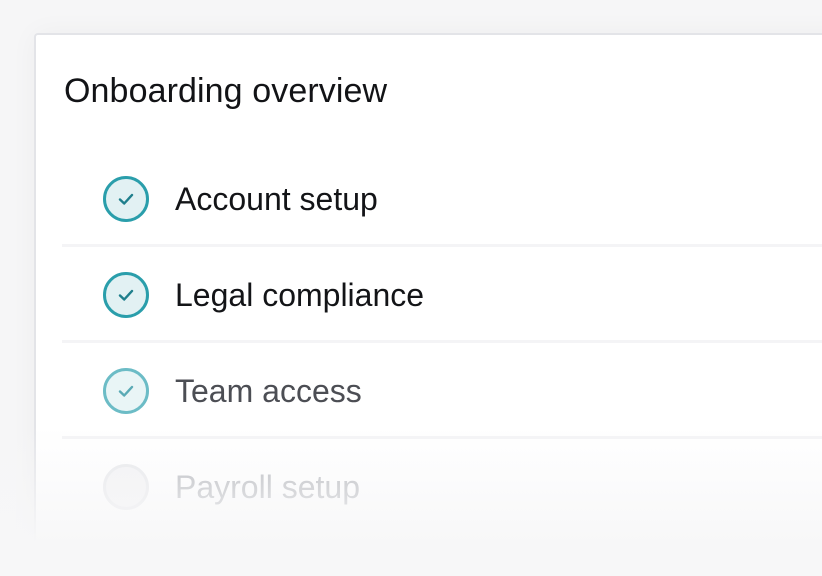 The width and height of the screenshot is (822, 576). What do you see at coordinates (226, 91) in the screenshot?
I see `card-title: Onboarding overview` at bounding box center [226, 91].